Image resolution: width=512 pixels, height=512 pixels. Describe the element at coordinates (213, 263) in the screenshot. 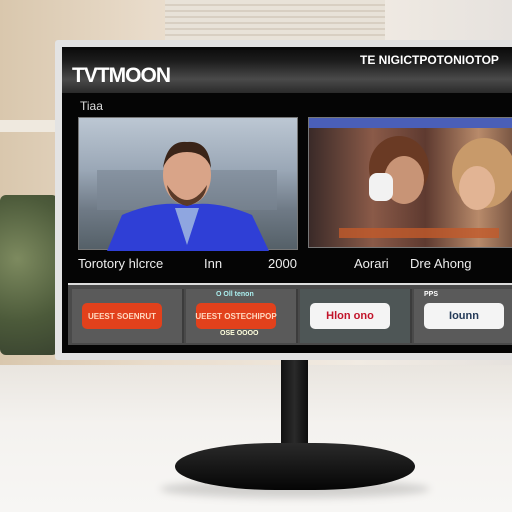

I see `label-item-2: Inn` at that location.